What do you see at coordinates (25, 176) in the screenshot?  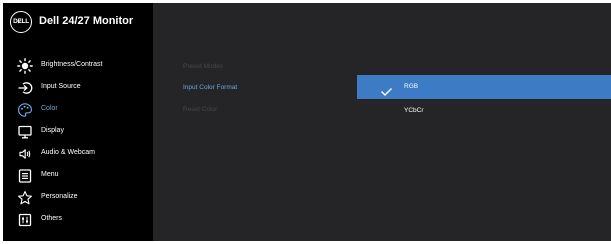 I see `menu-list-icon` at bounding box center [25, 176].